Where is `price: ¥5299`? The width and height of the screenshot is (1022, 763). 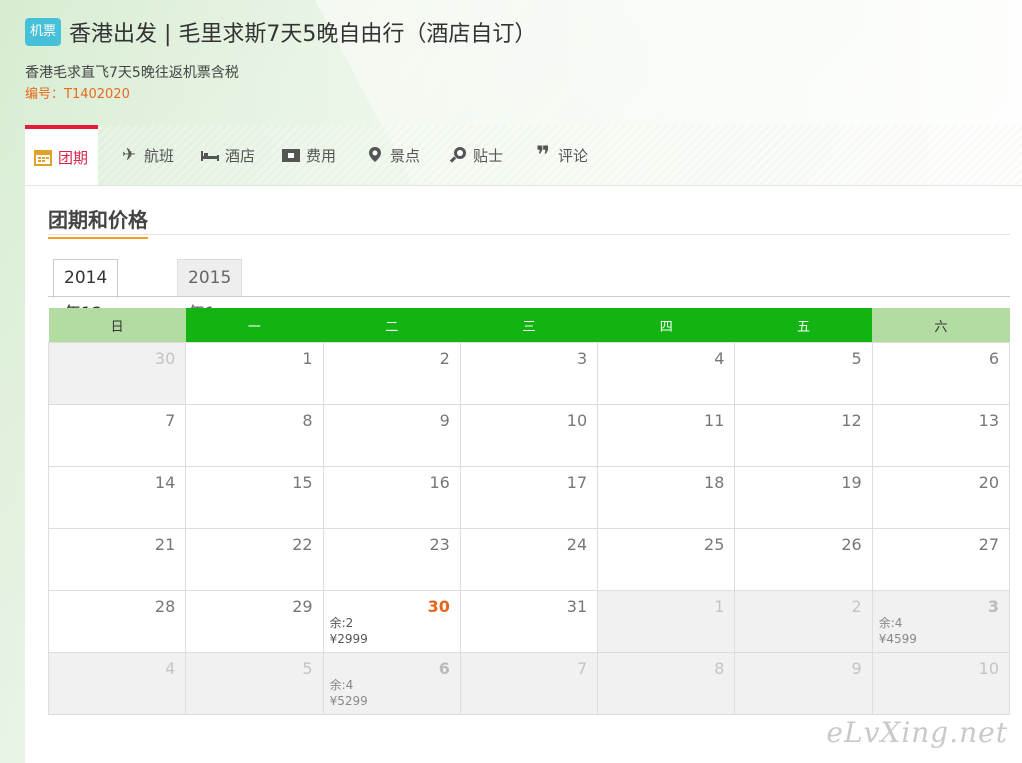
price: ¥5299 is located at coordinates (348, 701).